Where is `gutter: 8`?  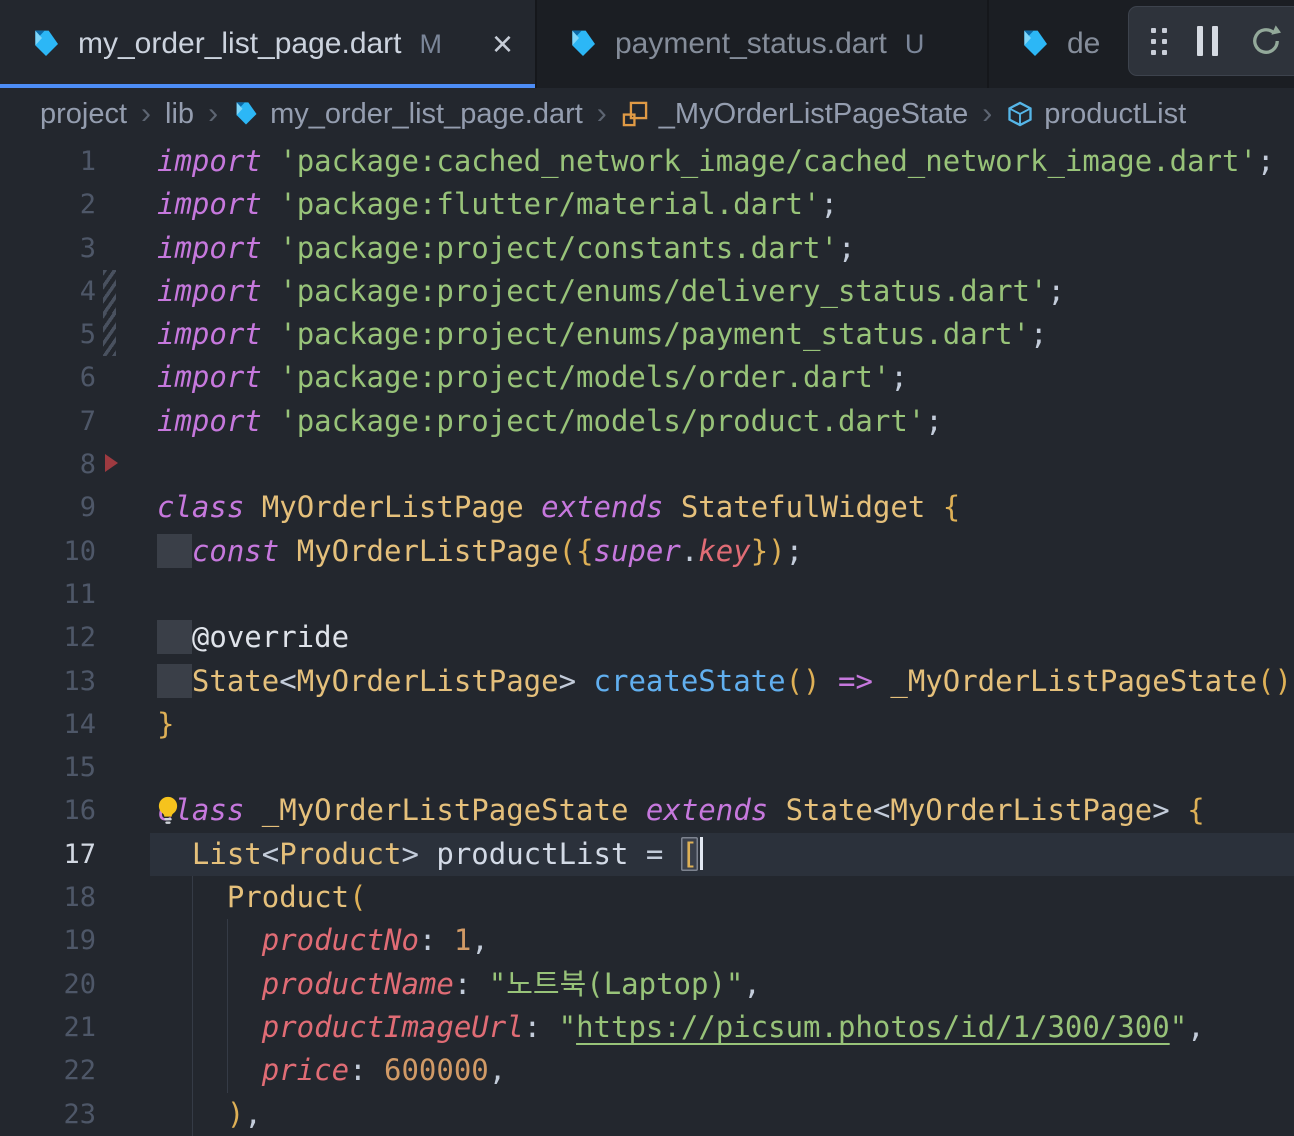 gutter: 8 is located at coordinates (75, 464).